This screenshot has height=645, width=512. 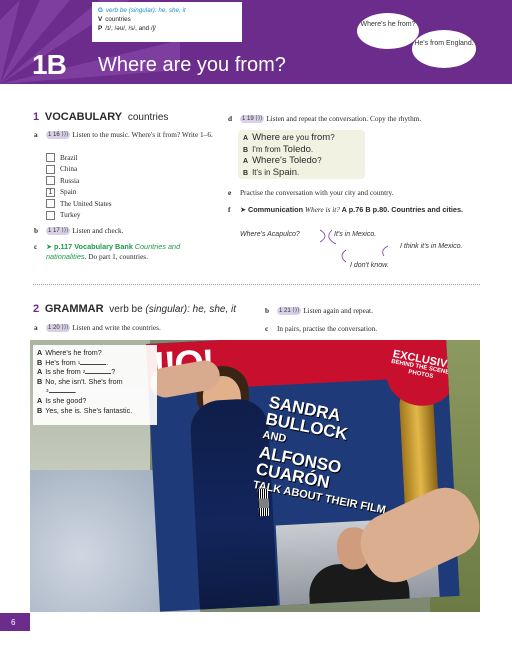 I want to click on audio-track-badge: 1 16 ))), so click(x=58, y=135).